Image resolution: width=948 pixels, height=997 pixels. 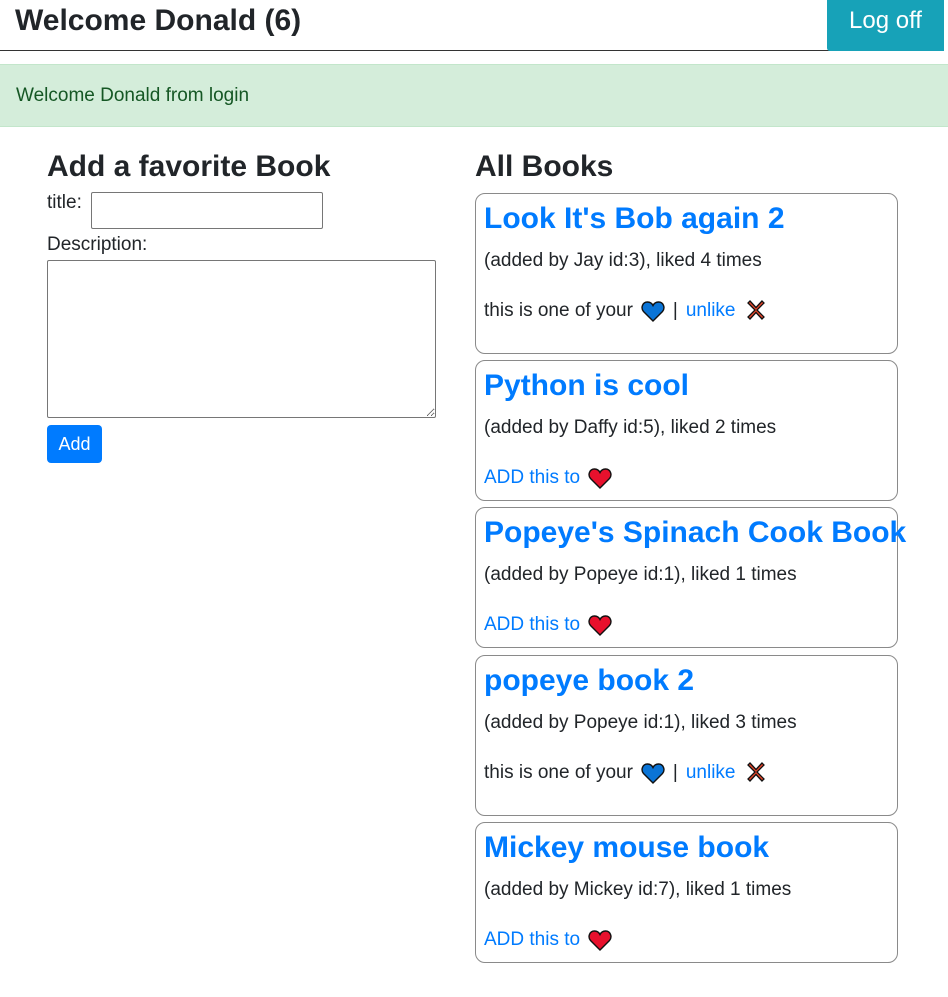 I want to click on book-meta: (added by Mickey id:7), liked 1 times, so click(x=638, y=889).